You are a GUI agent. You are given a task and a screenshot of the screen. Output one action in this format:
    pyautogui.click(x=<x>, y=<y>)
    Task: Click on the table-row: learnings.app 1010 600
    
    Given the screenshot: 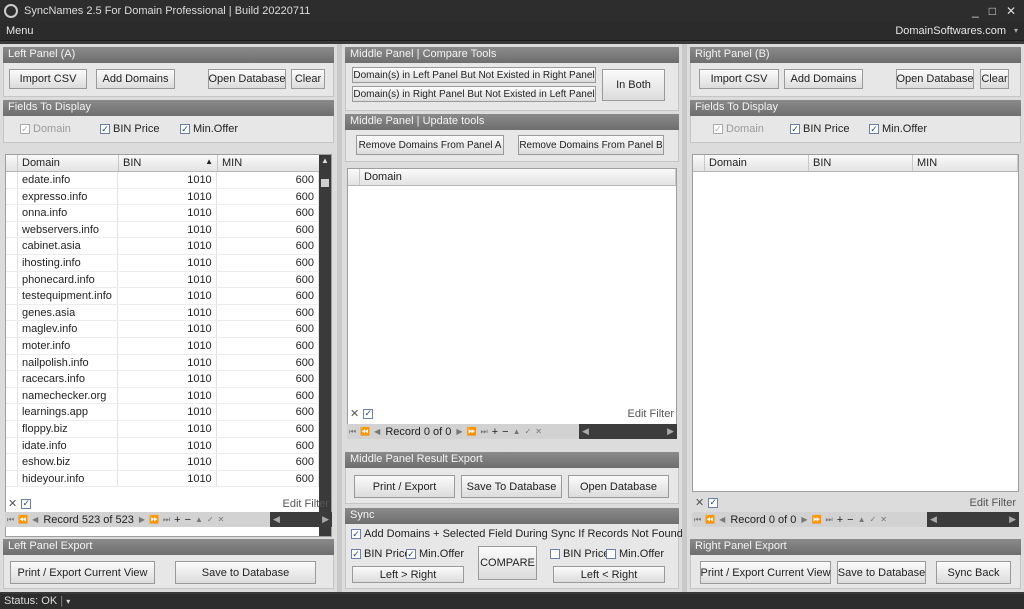 What is the action you would take?
    pyautogui.click(x=163, y=412)
    